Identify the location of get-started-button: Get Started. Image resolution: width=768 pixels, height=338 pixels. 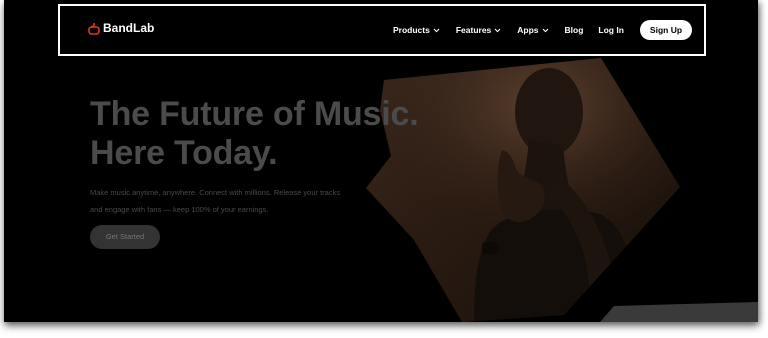
(125, 237).